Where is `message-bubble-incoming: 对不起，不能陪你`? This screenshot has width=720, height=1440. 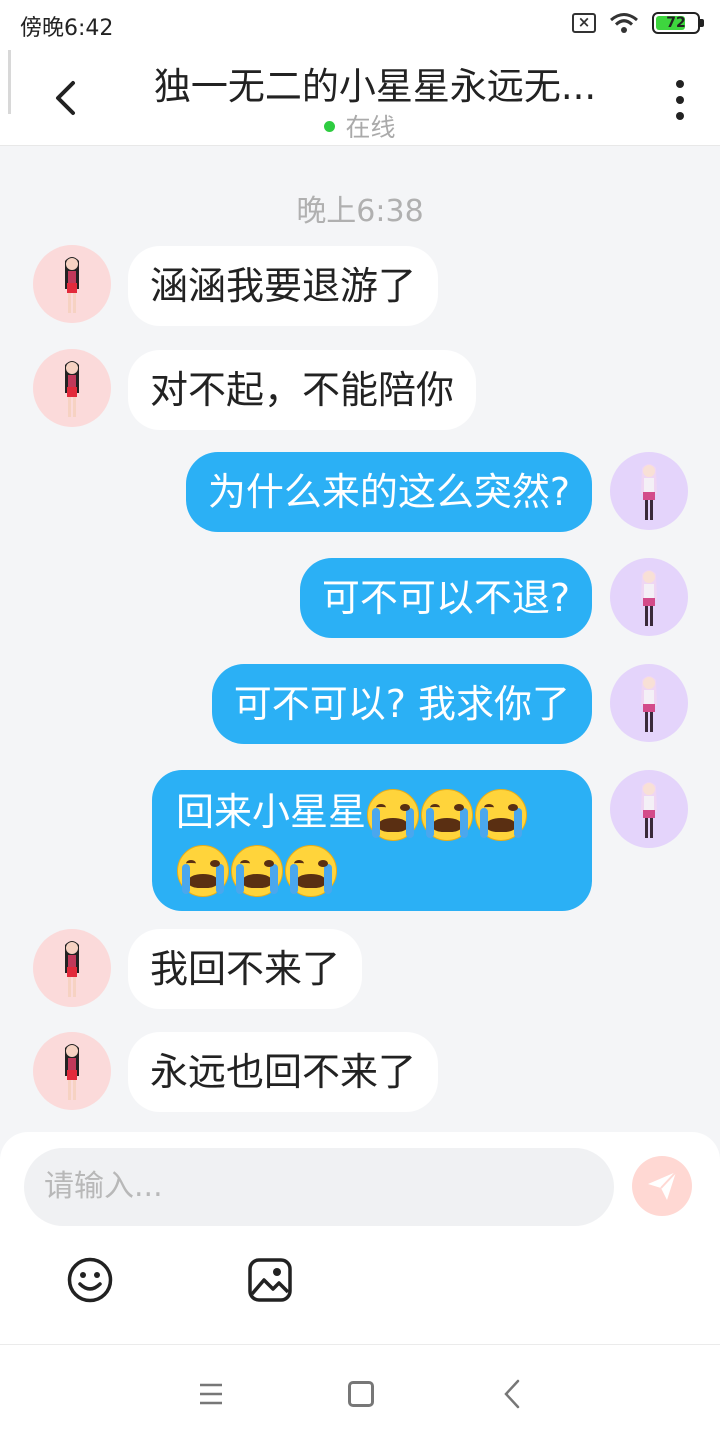 message-bubble-incoming: 对不起，不能陪你 is located at coordinates (302, 390).